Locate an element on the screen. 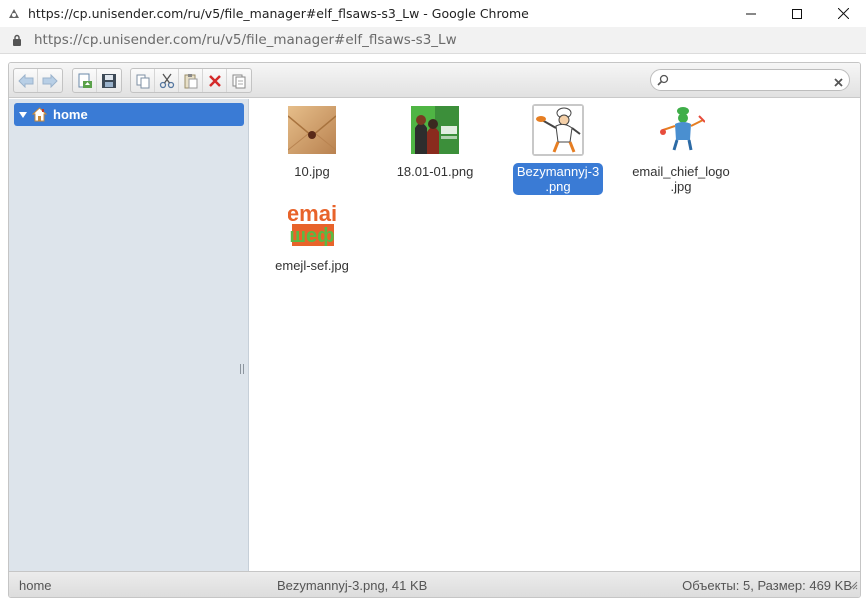  lock-icon is located at coordinates (18, 40).